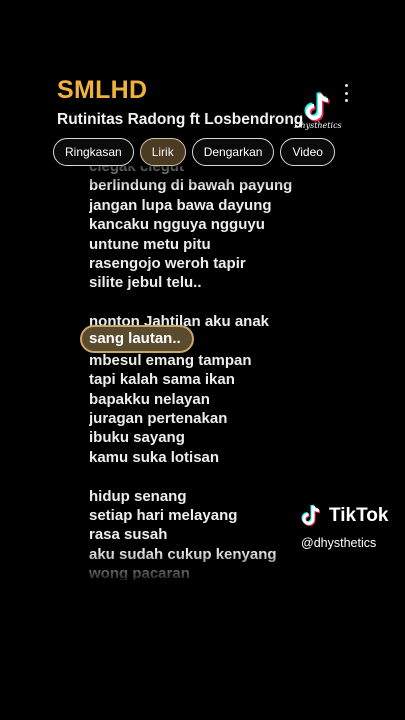  I want to click on lyric-line: clegak clegut, so click(137, 170).